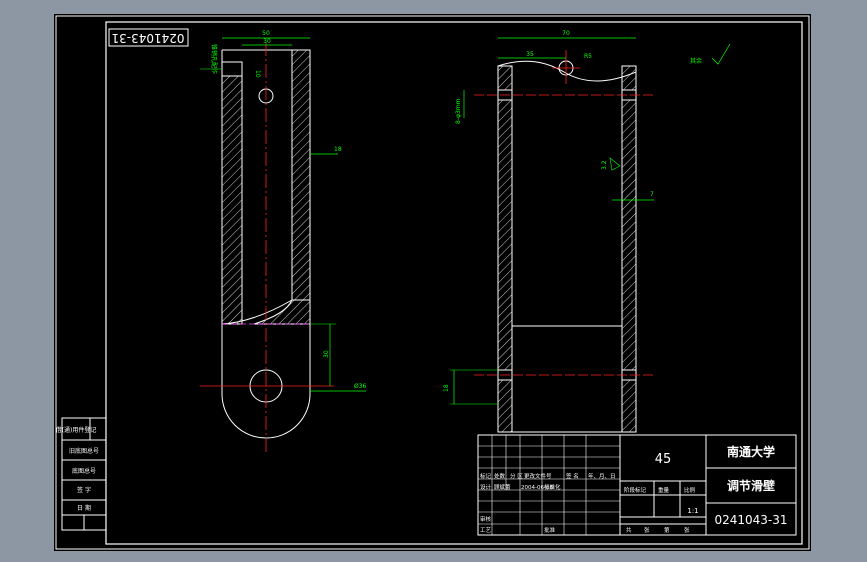  Describe the element at coordinates (267, 41) in the screenshot. I see `dim-width-inner: 30` at that location.